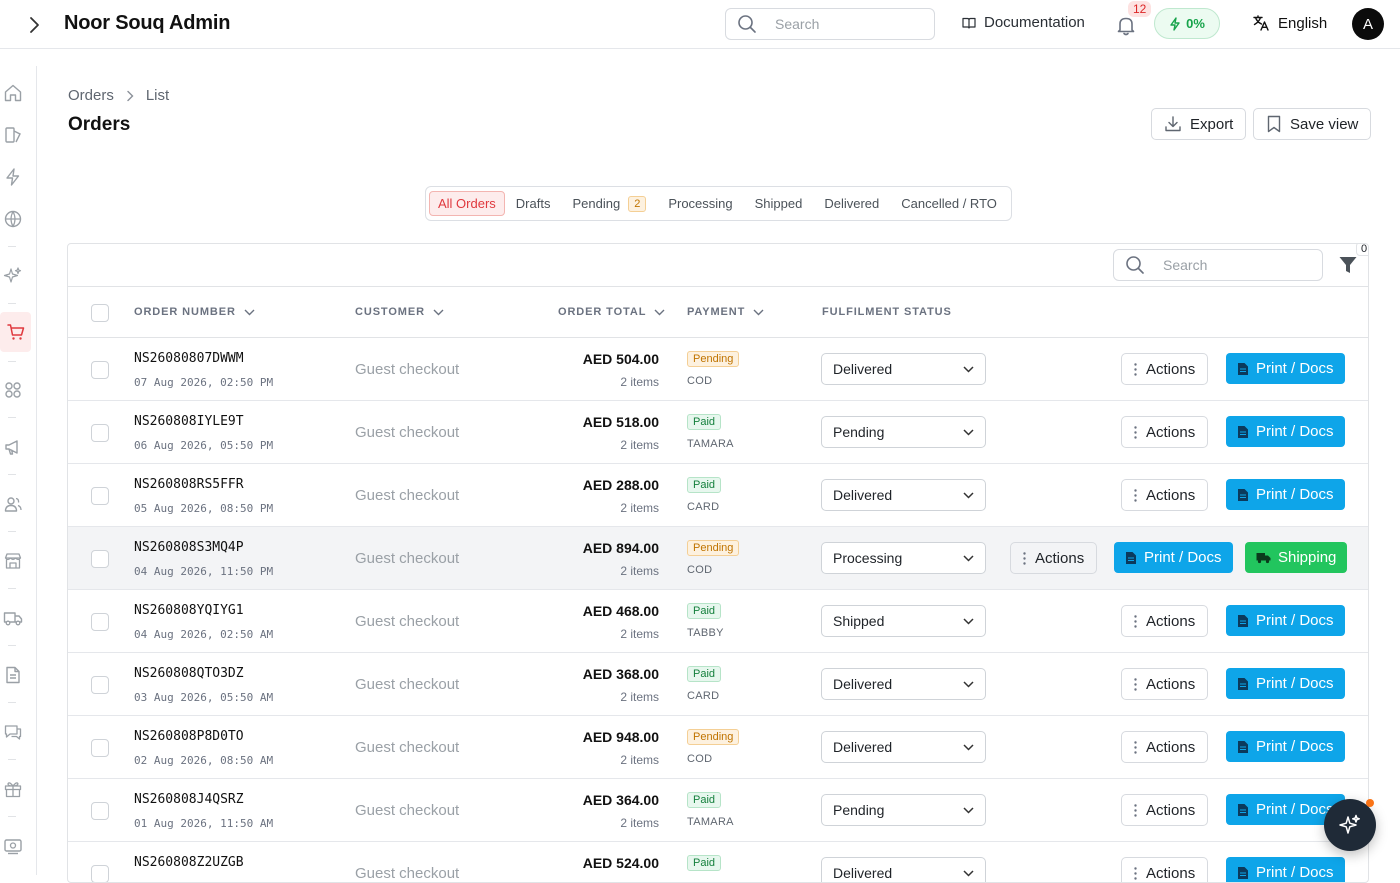 The width and height of the screenshot is (1400, 883). I want to click on sidebar-toggle-chevron-icon, so click(34, 25).